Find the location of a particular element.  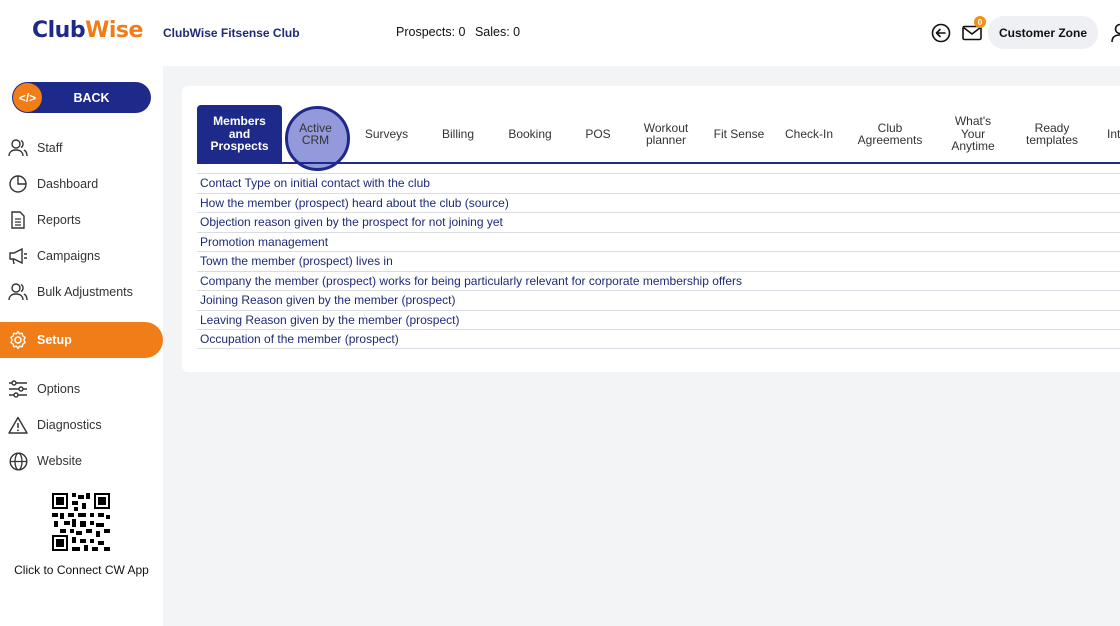

clubwise-logo: ClubWise is located at coordinates (87, 30).